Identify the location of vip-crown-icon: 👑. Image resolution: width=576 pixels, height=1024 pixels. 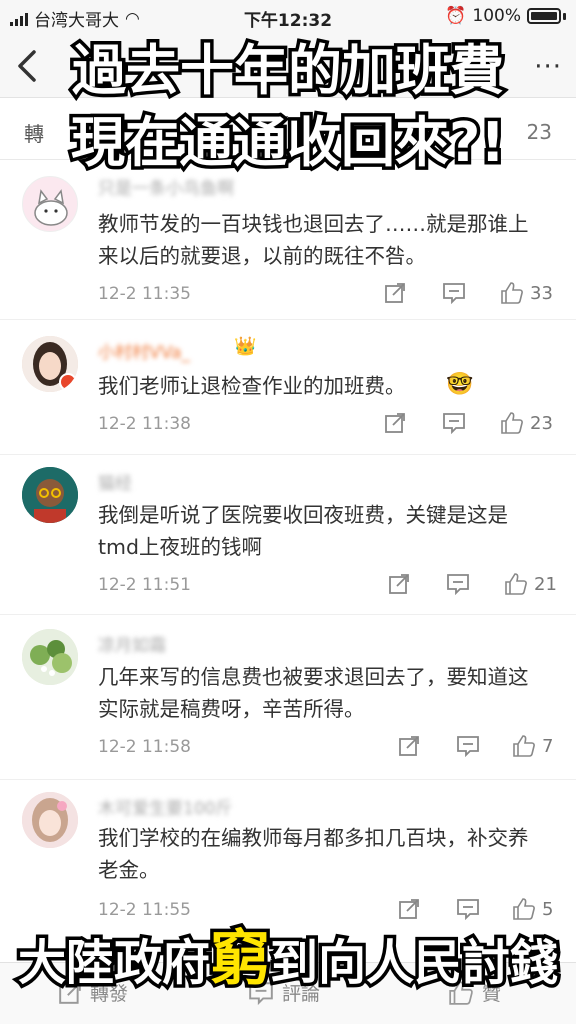
(245, 346).